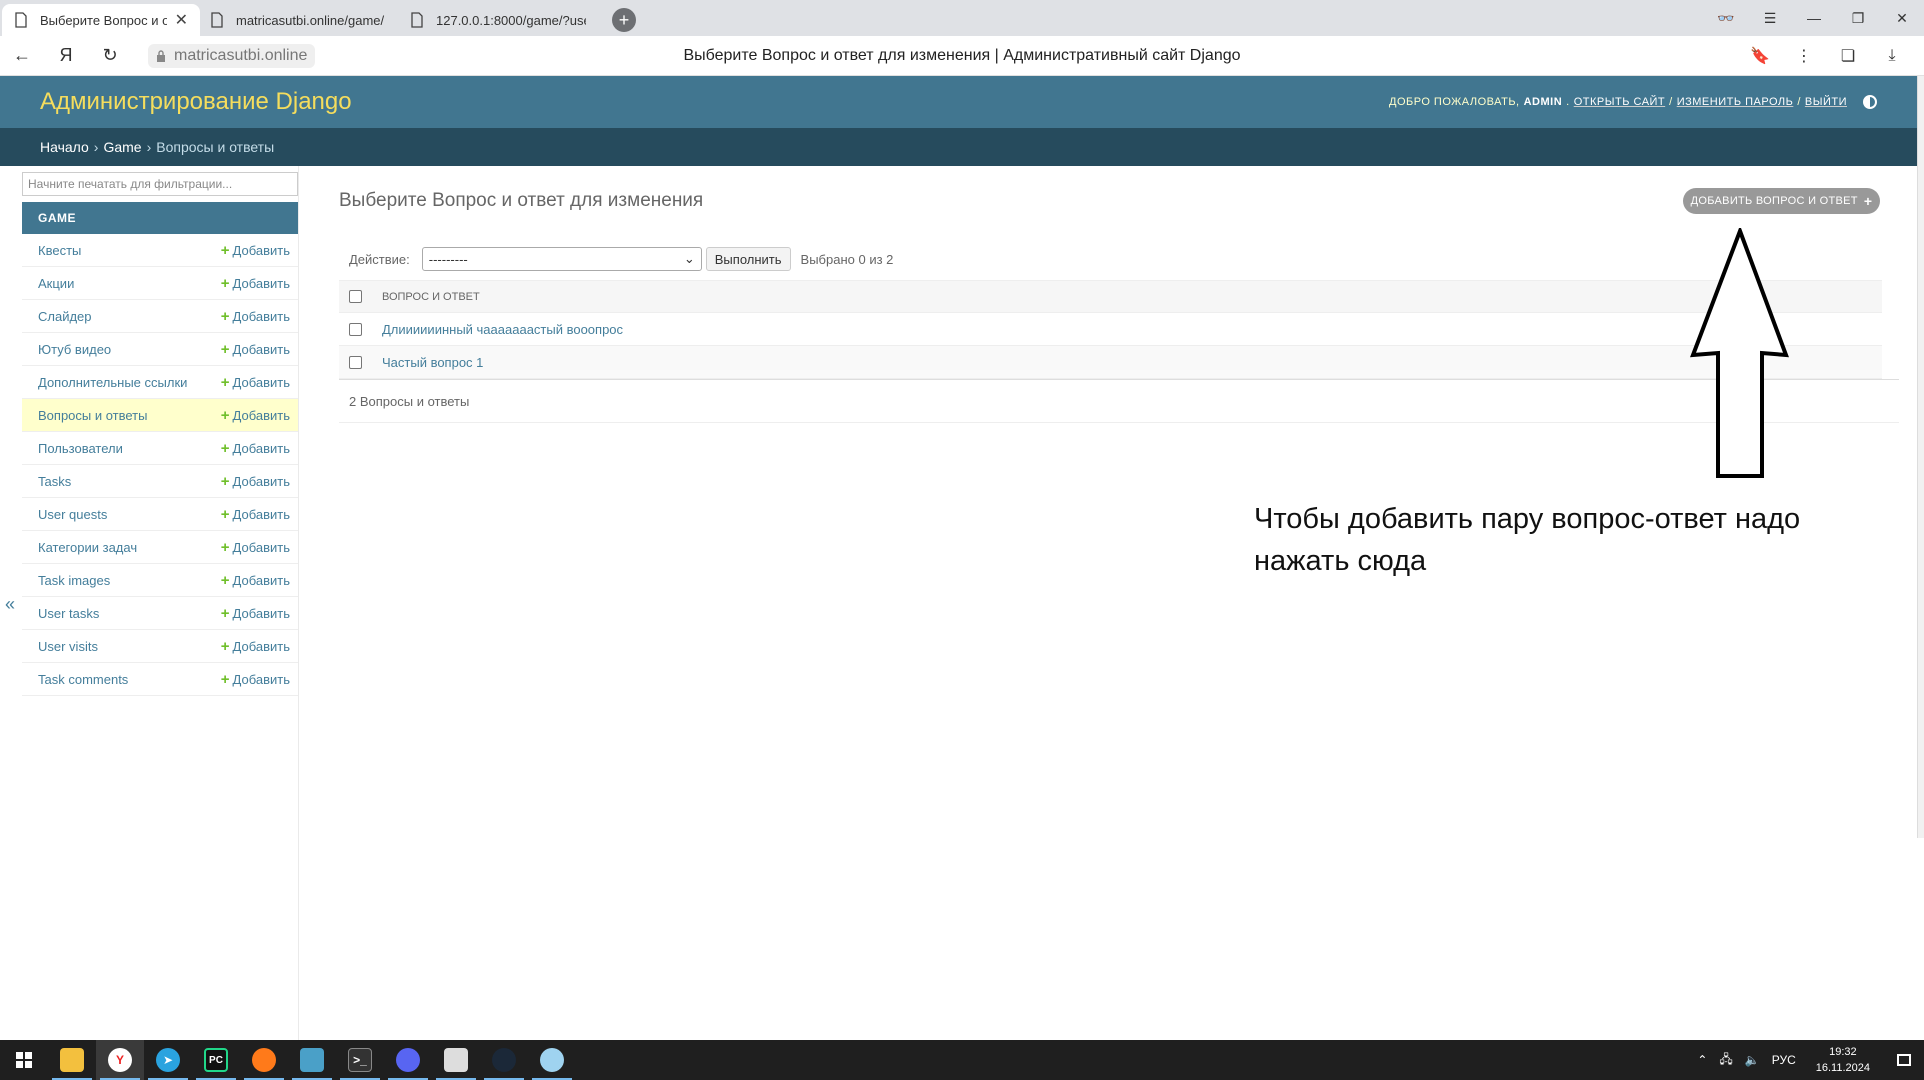 This screenshot has width=1924, height=1080. Describe the element at coordinates (68, 646) in the screenshot. I see `sidebar-item-label: User visits` at that location.